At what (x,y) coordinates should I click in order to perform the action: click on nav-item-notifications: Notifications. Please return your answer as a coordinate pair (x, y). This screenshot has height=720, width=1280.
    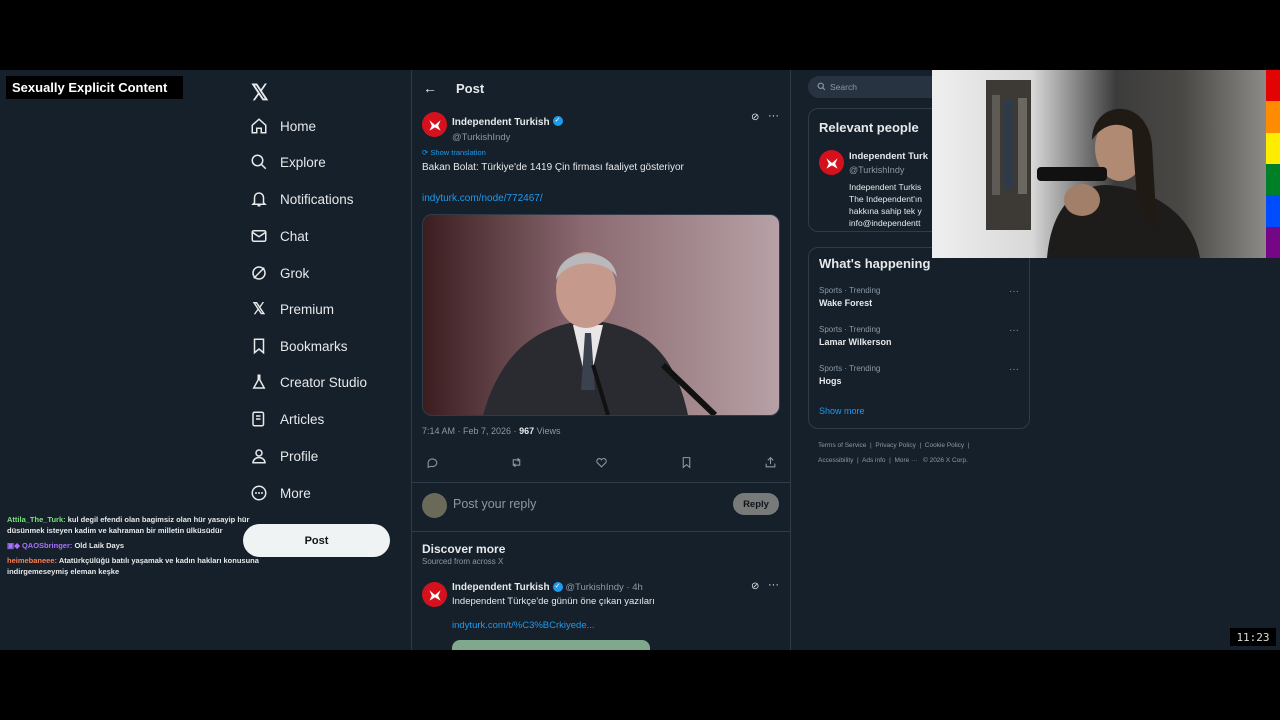
    Looking at the image, I should click on (301, 199).